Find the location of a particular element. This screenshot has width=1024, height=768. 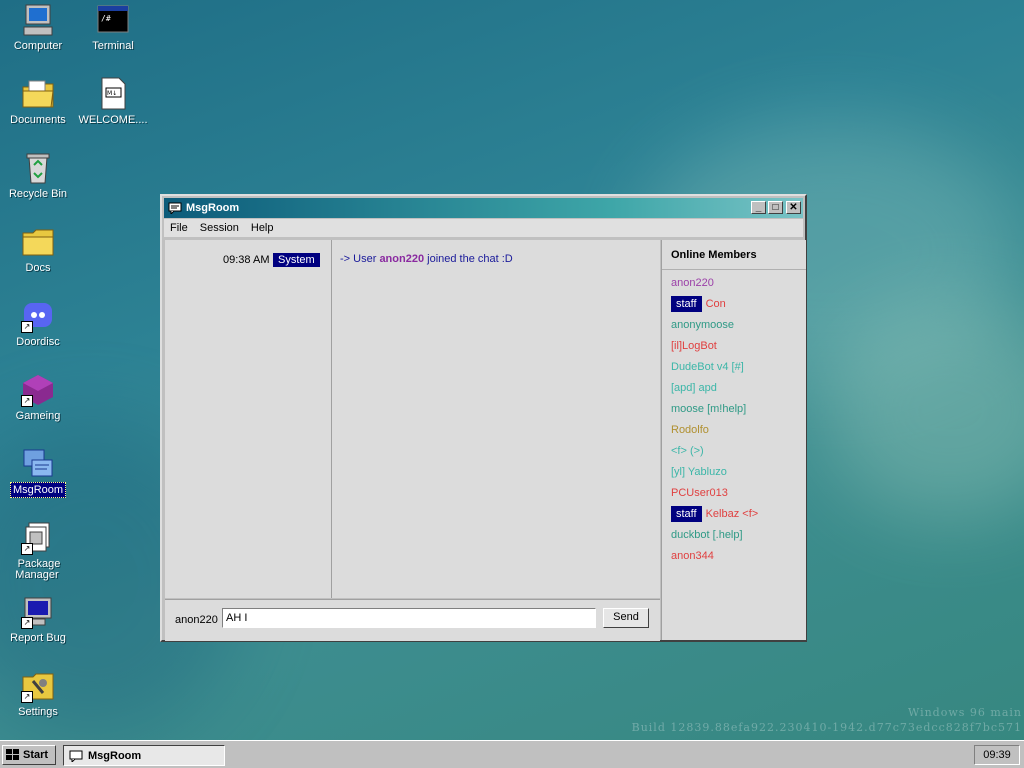

start-button: Start is located at coordinates (29, 755).